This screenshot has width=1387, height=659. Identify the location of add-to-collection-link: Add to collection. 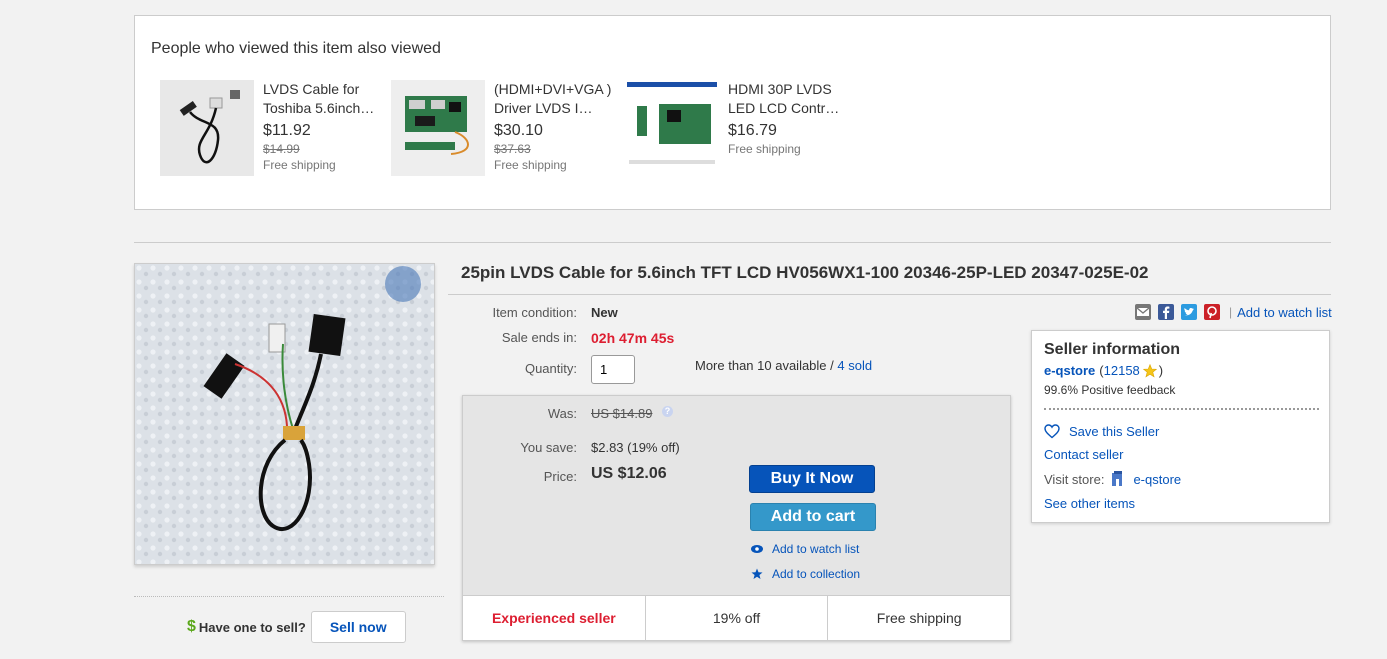
(805, 574).